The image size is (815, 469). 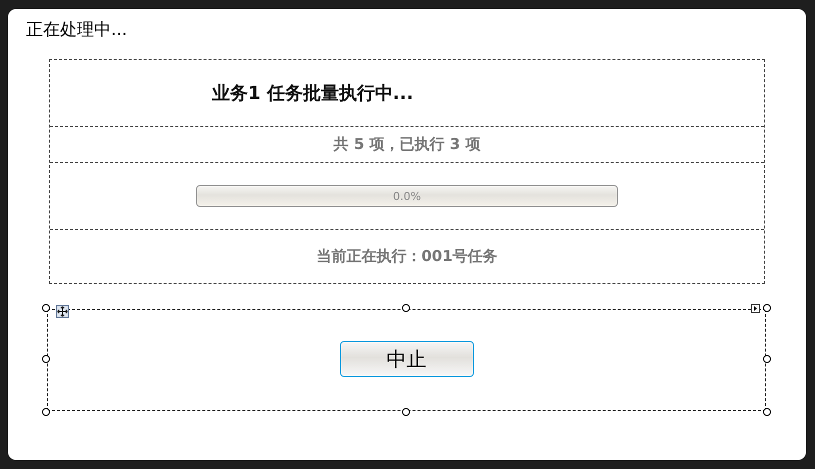 I want to click on current-task: 当前正在执行：001号任务, so click(x=407, y=256).